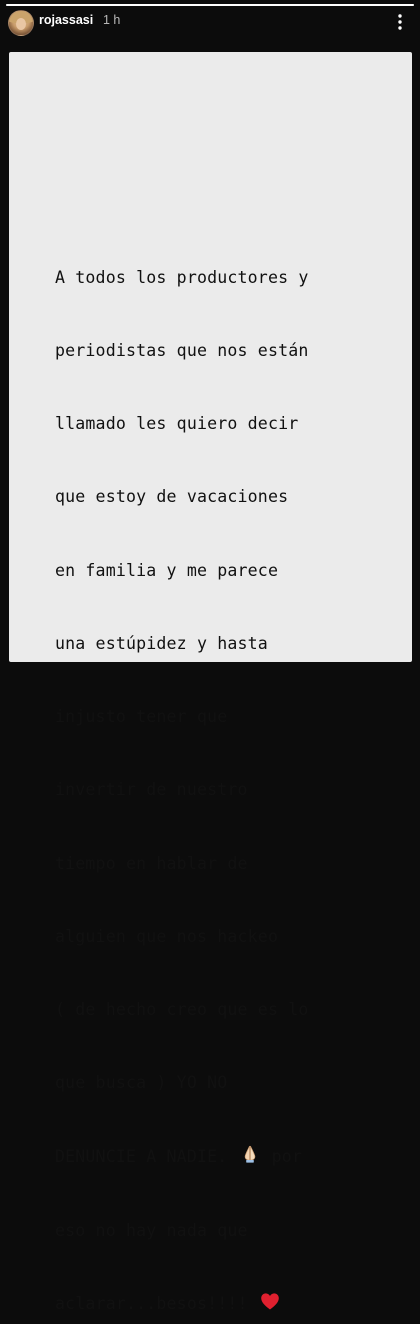  What do you see at coordinates (249, 1155) in the screenshot?
I see `praying-hands-icon` at bounding box center [249, 1155].